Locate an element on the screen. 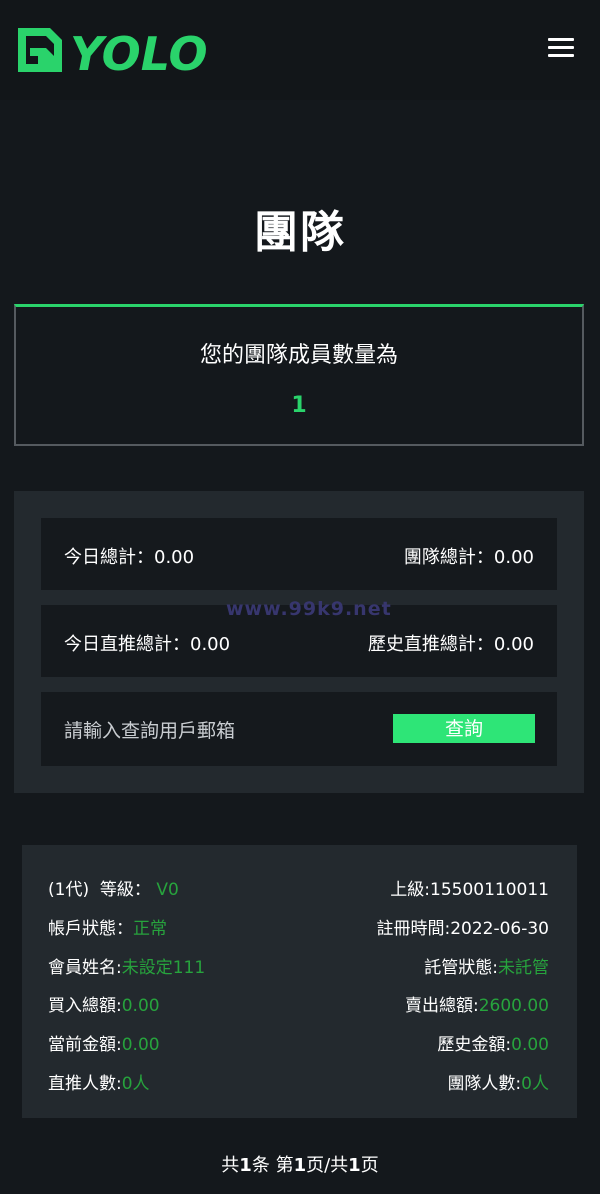  member-superior: 15500110011 is located at coordinates (489, 890).